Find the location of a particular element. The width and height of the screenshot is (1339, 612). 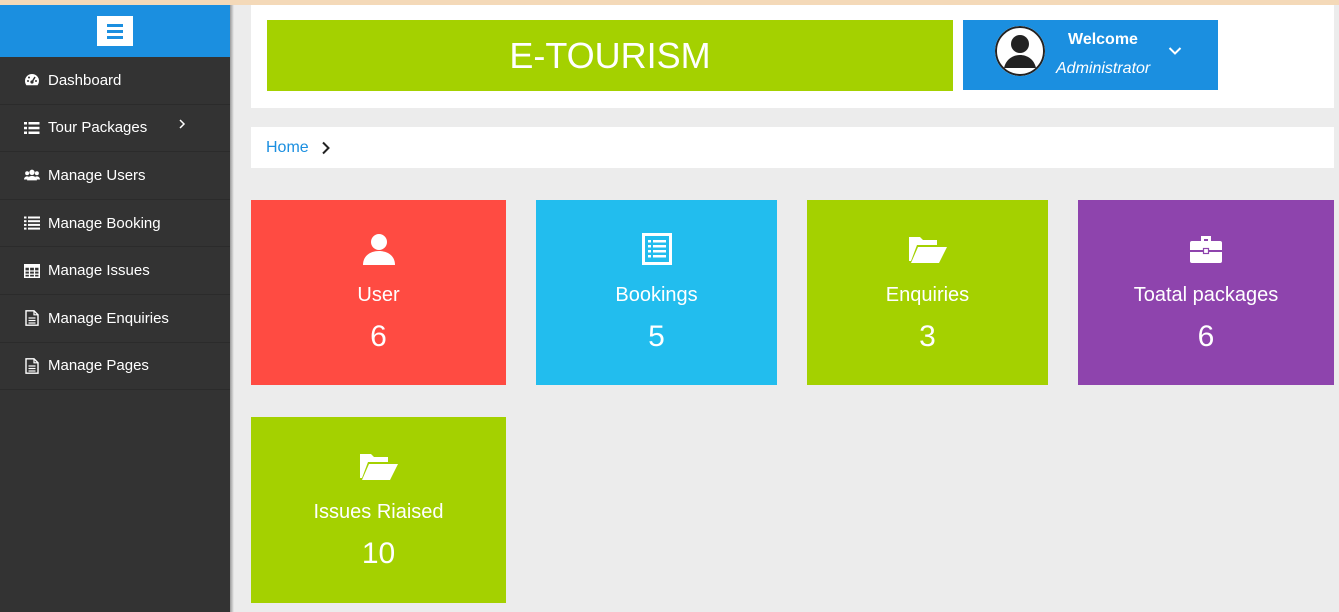

welcome-text: Welcome is located at coordinates (1103, 39).